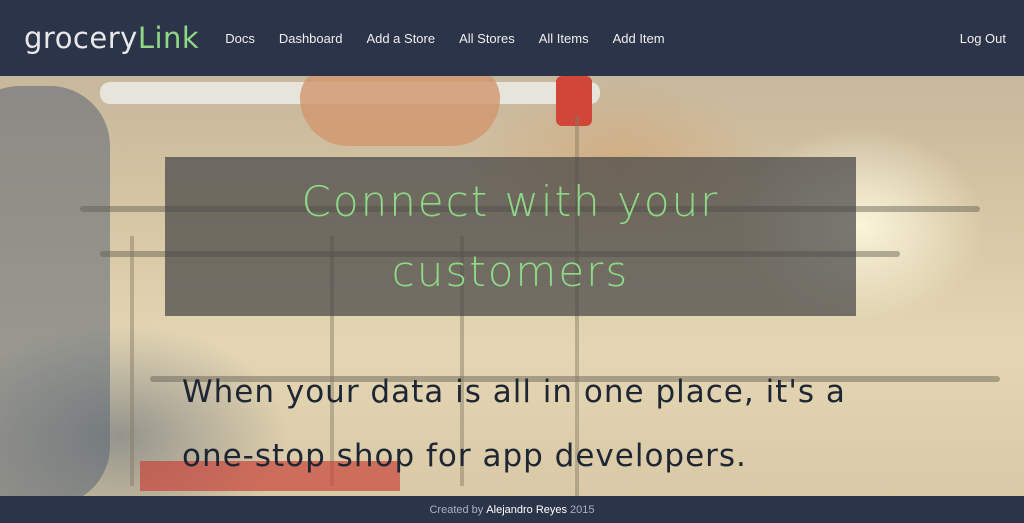  What do you see at coordinates (564, 38) in the screenshot?
I see `nav-all-items: All Items` at bounding box center [564, 38].